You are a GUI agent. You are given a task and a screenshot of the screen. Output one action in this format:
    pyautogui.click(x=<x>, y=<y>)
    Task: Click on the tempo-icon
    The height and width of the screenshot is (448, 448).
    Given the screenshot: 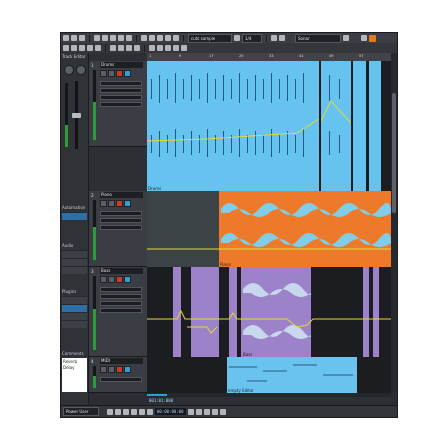 What is the action you would take?
    pyautogui.click(x=274, y=38)
    